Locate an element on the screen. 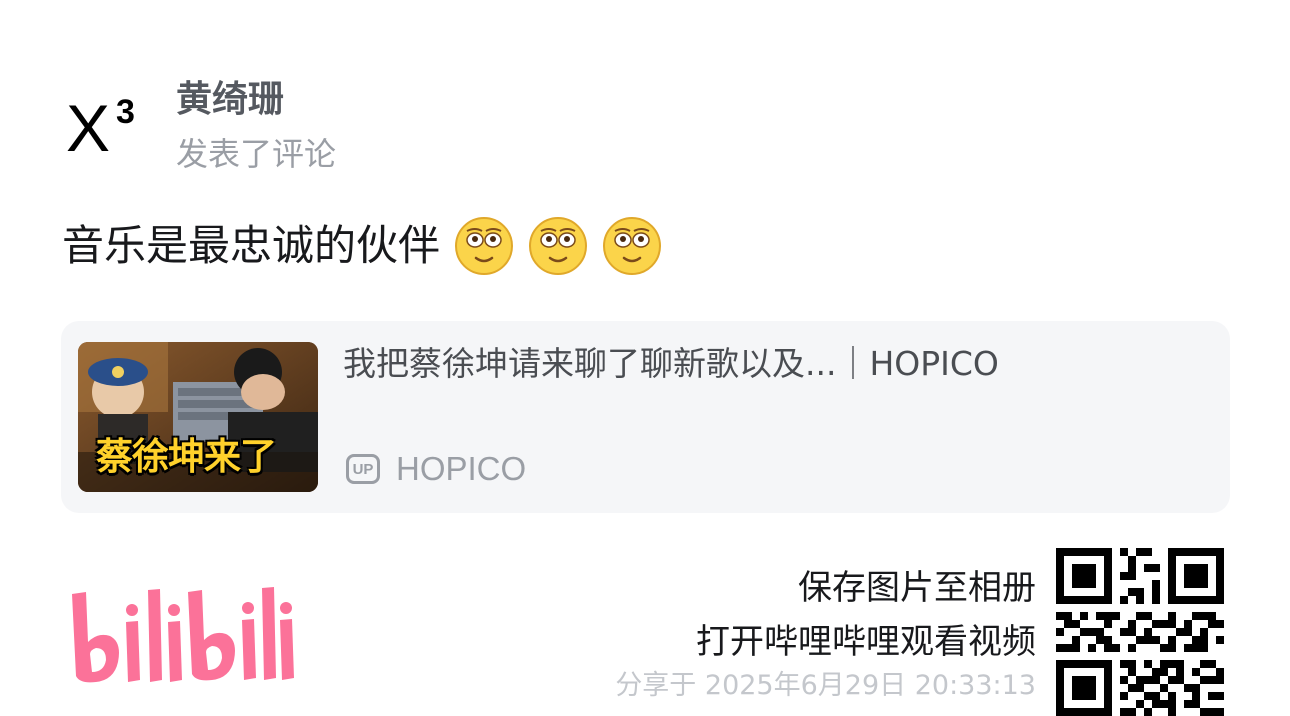  comment-action-label: 发表了评论 is located at coordinates (256, 154).